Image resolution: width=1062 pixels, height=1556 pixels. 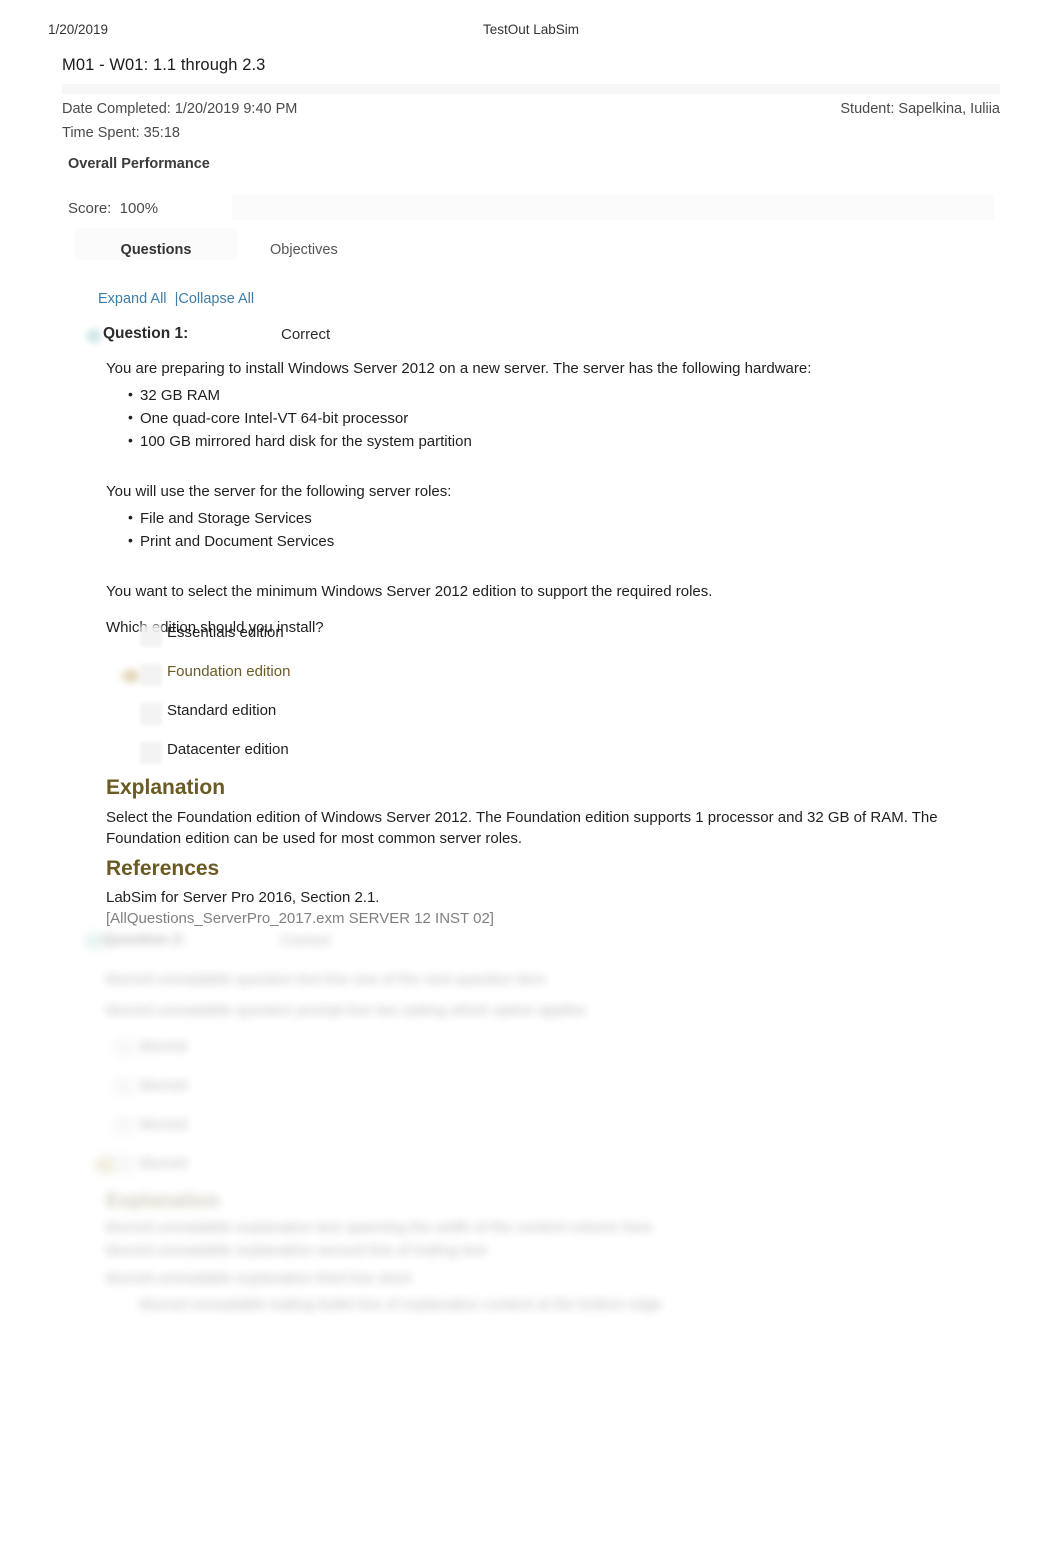 I want to click on blurred-question-label: Question 2:, so click(x=144, y=939).